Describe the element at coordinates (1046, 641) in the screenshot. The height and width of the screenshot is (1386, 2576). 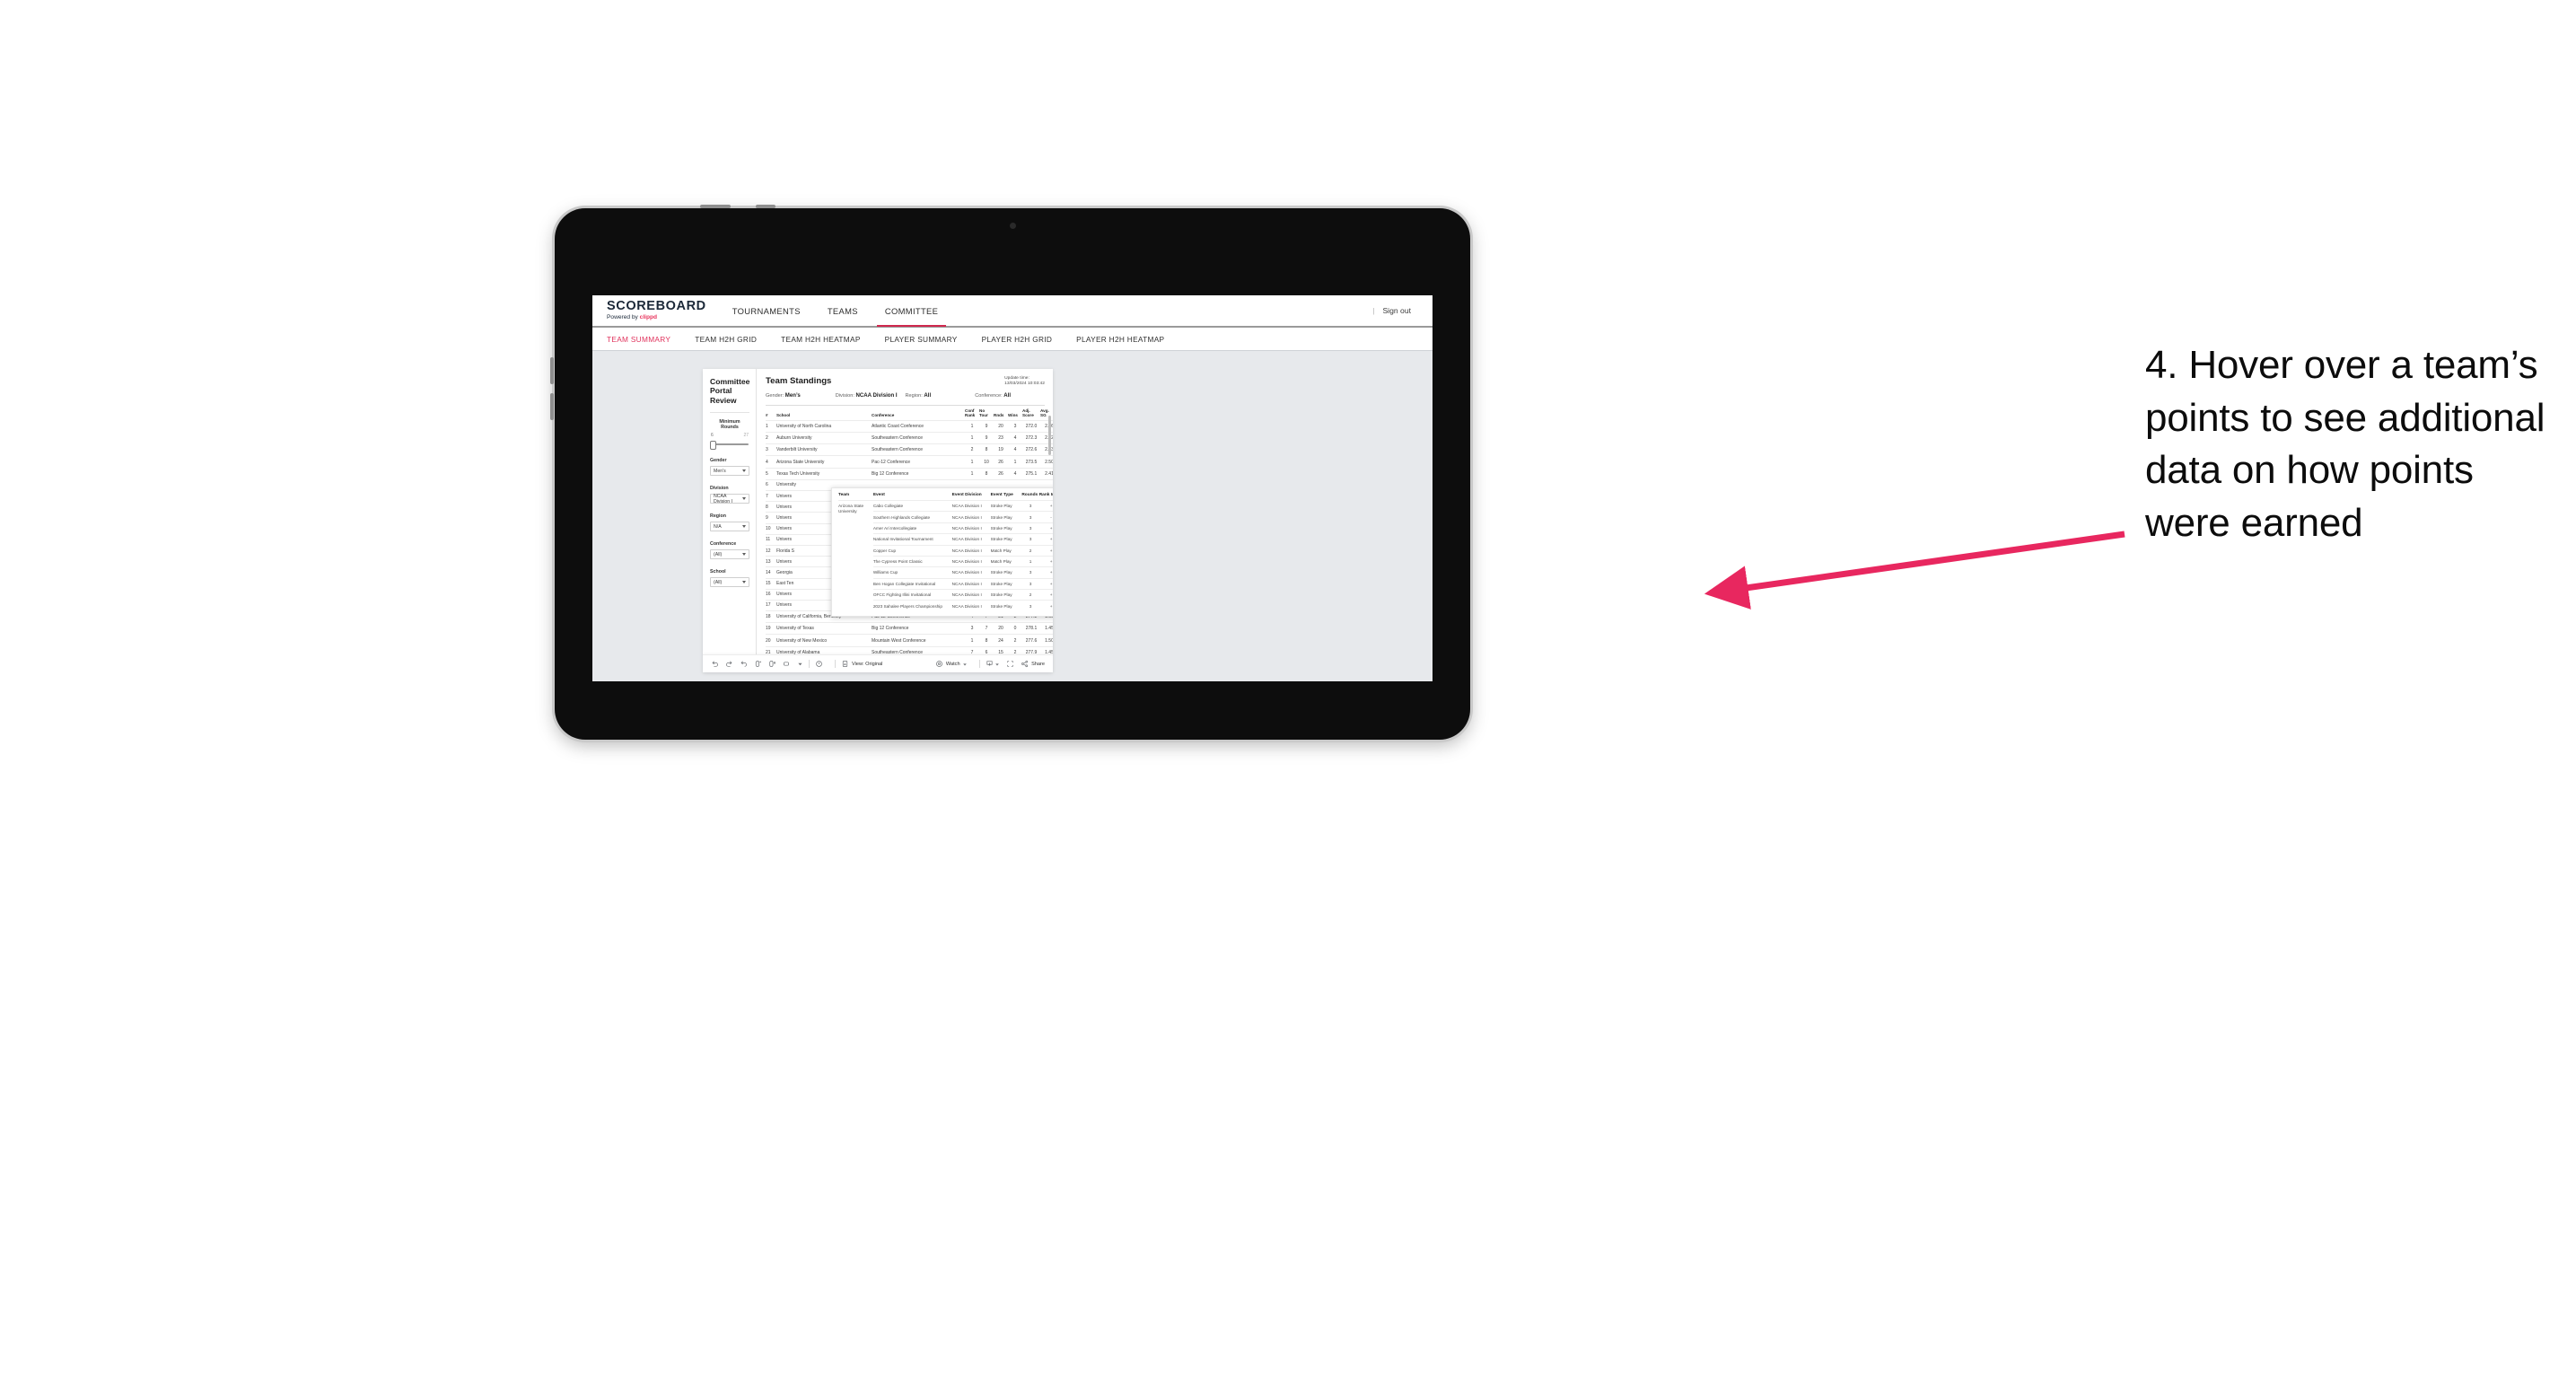
I see `standings-cell-avg-sg: 1.50` at that location.